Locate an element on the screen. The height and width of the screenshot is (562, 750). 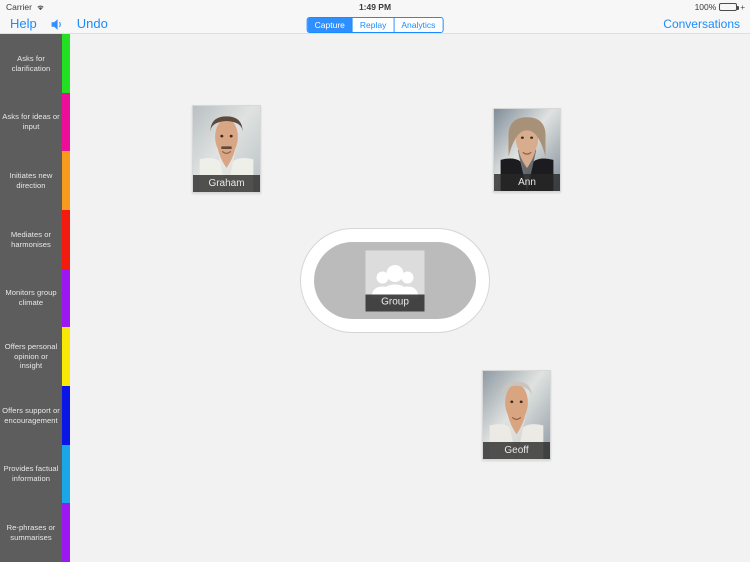
help-button: Help is located at coordinates (23, 24).